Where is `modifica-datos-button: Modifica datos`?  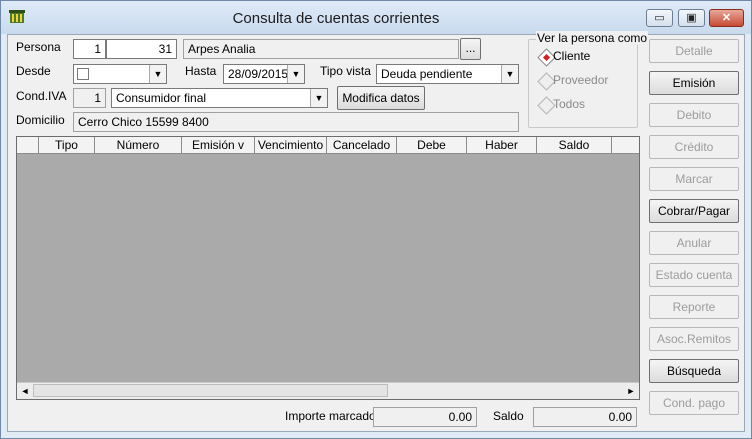 modifica-datos-button: Modifica datos is located at coordinates (381, 98).